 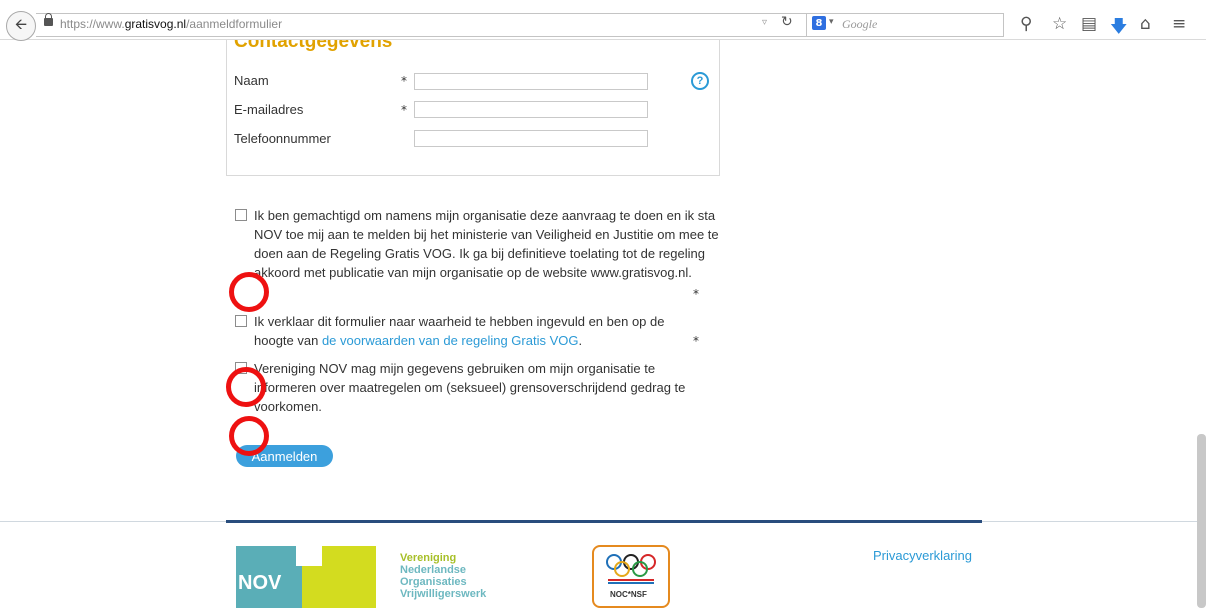 What do you see at coordinates (251, 80) in the screenshot?
I see `name-label: Naam` at bounding box center [251, 80].